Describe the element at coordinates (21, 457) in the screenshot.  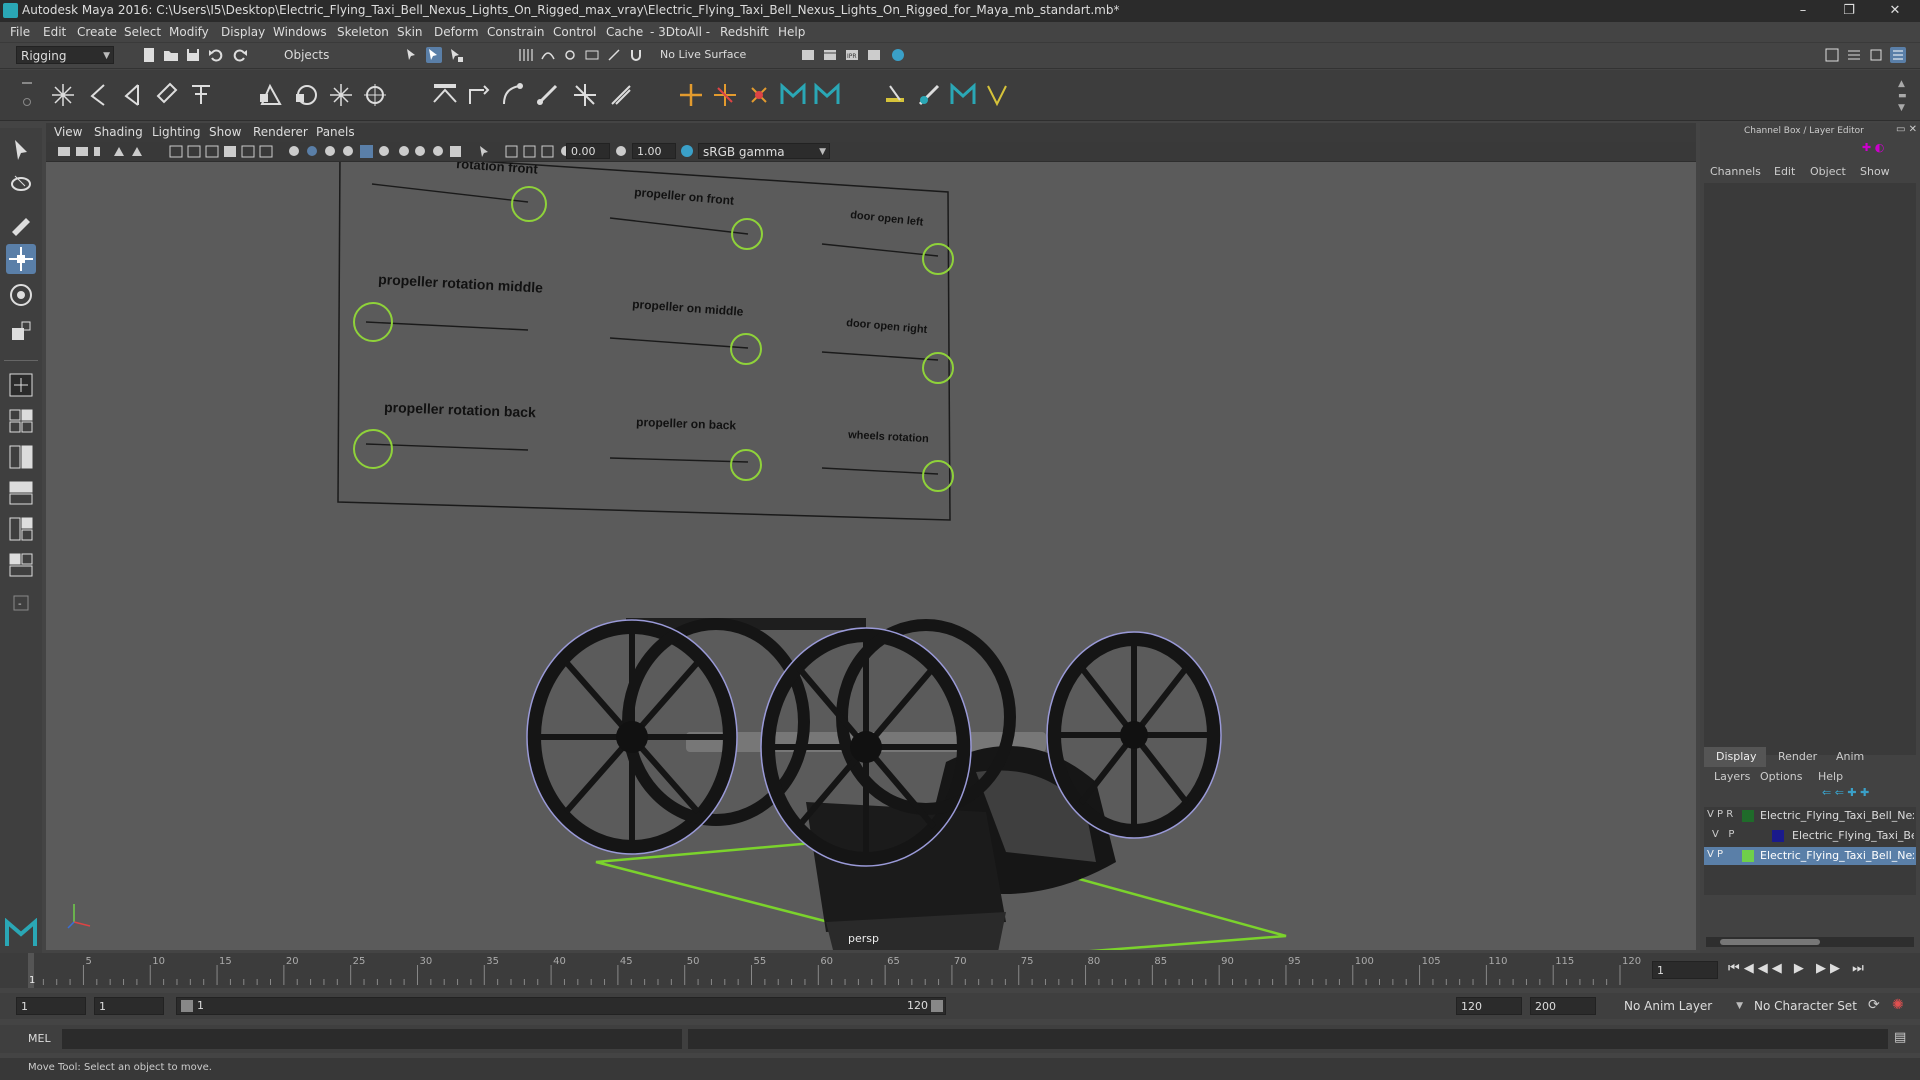
I see `layout-two-vertical-icon` at that location.